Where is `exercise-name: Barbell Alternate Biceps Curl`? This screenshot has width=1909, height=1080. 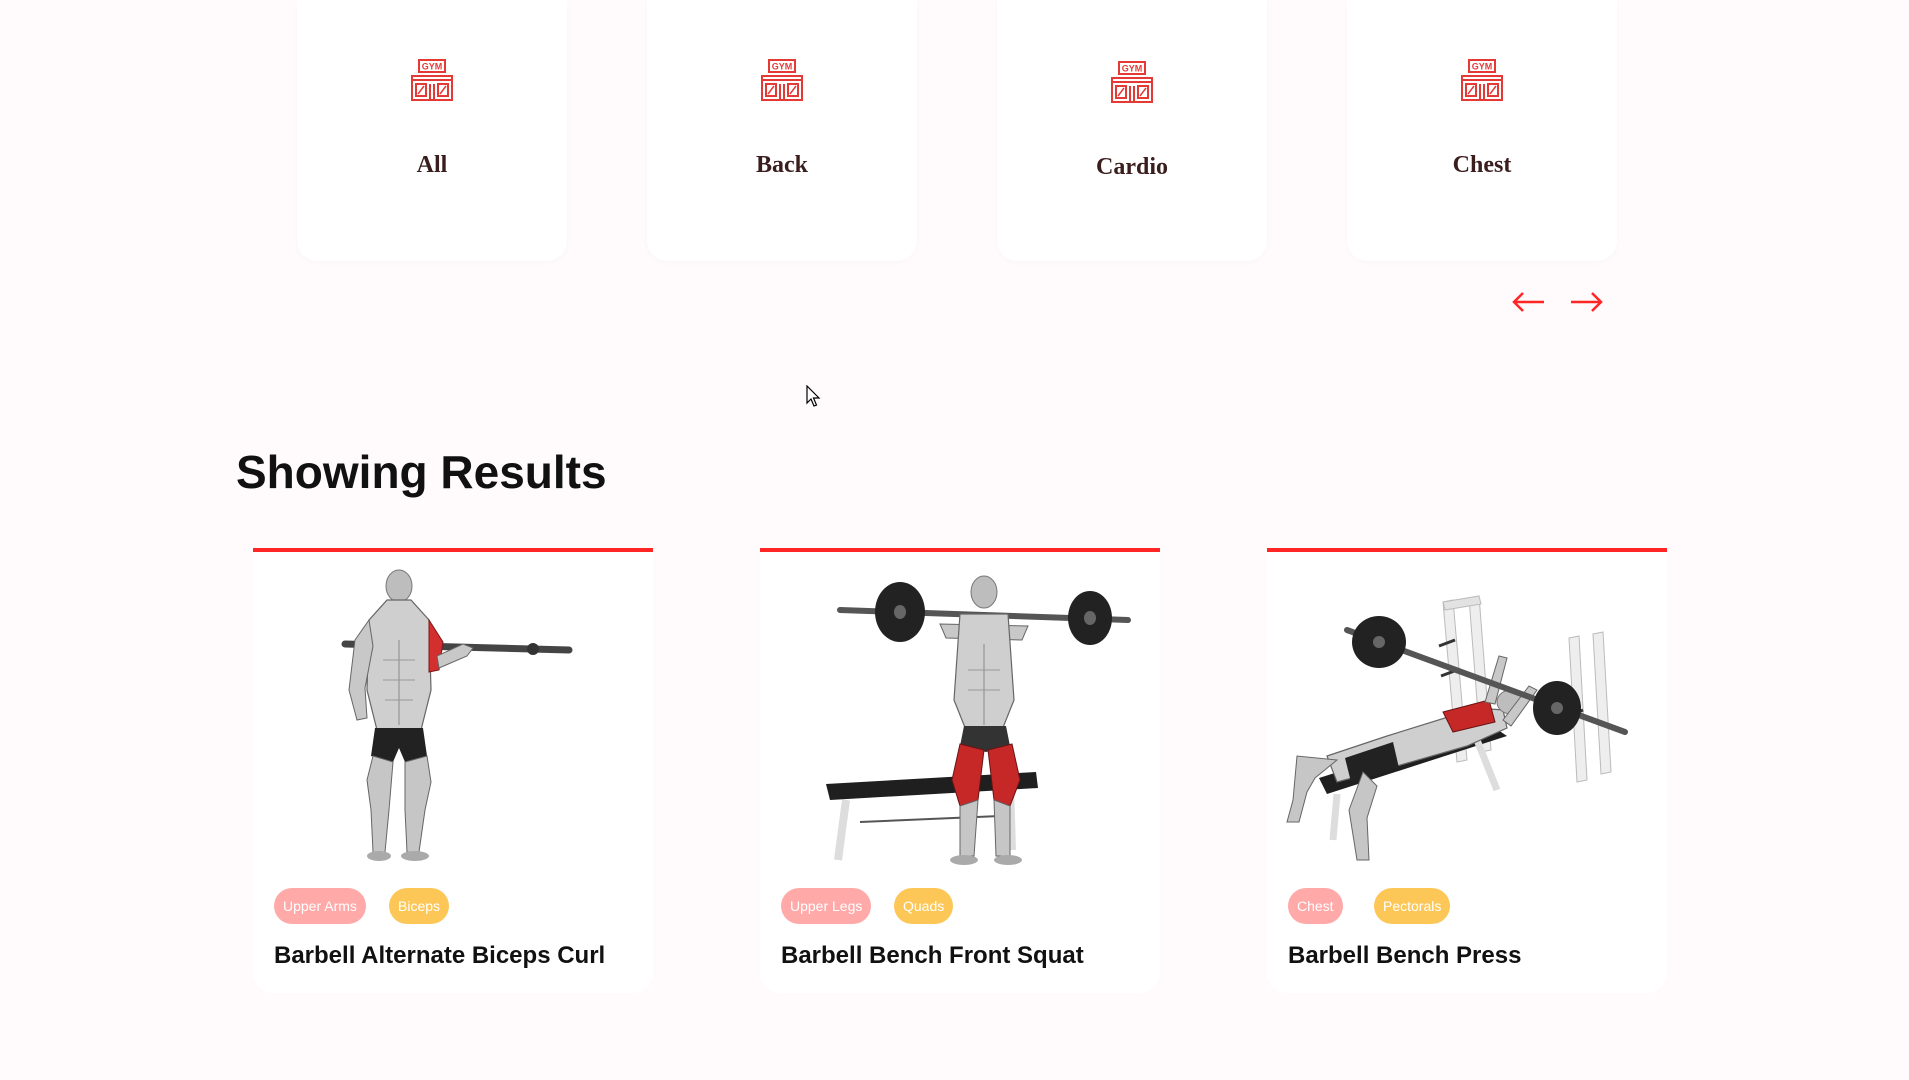 exercise-name: Barbell Alternate Biceps Curl is located at coordinates (440, 955).